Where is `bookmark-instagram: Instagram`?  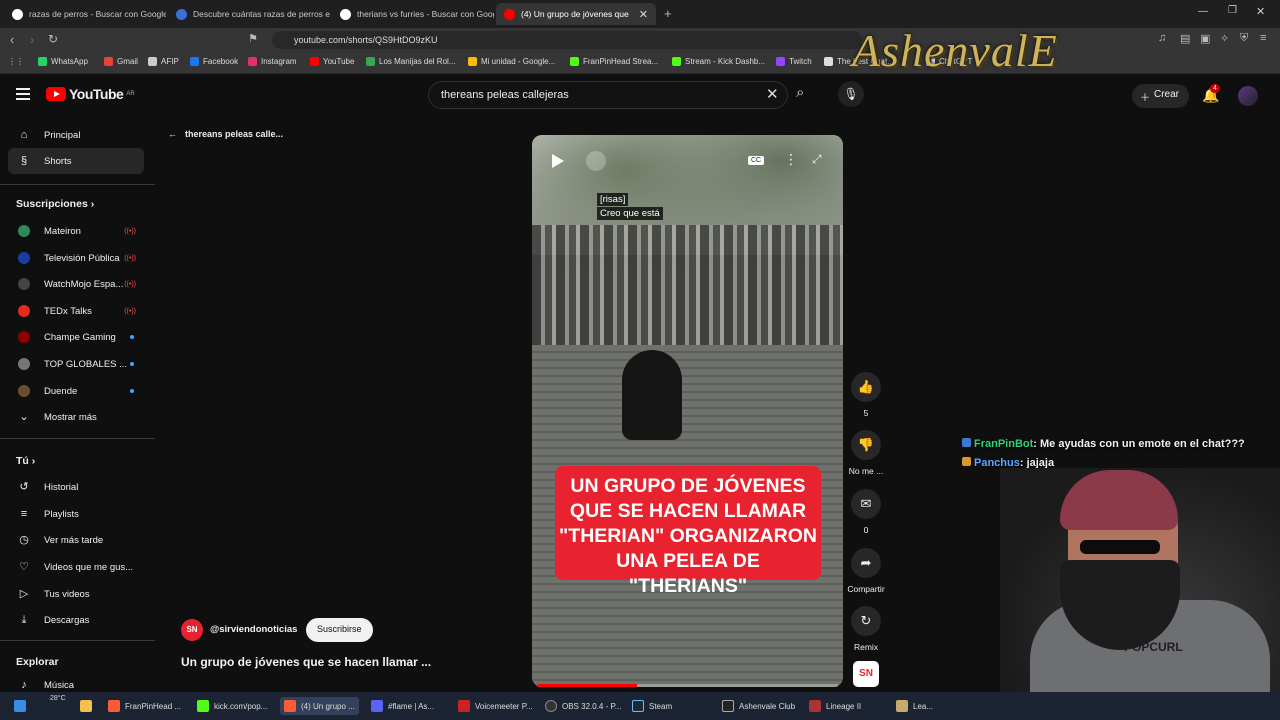
bookmark-instagram: Instagram is located at coordinates (272, 61).